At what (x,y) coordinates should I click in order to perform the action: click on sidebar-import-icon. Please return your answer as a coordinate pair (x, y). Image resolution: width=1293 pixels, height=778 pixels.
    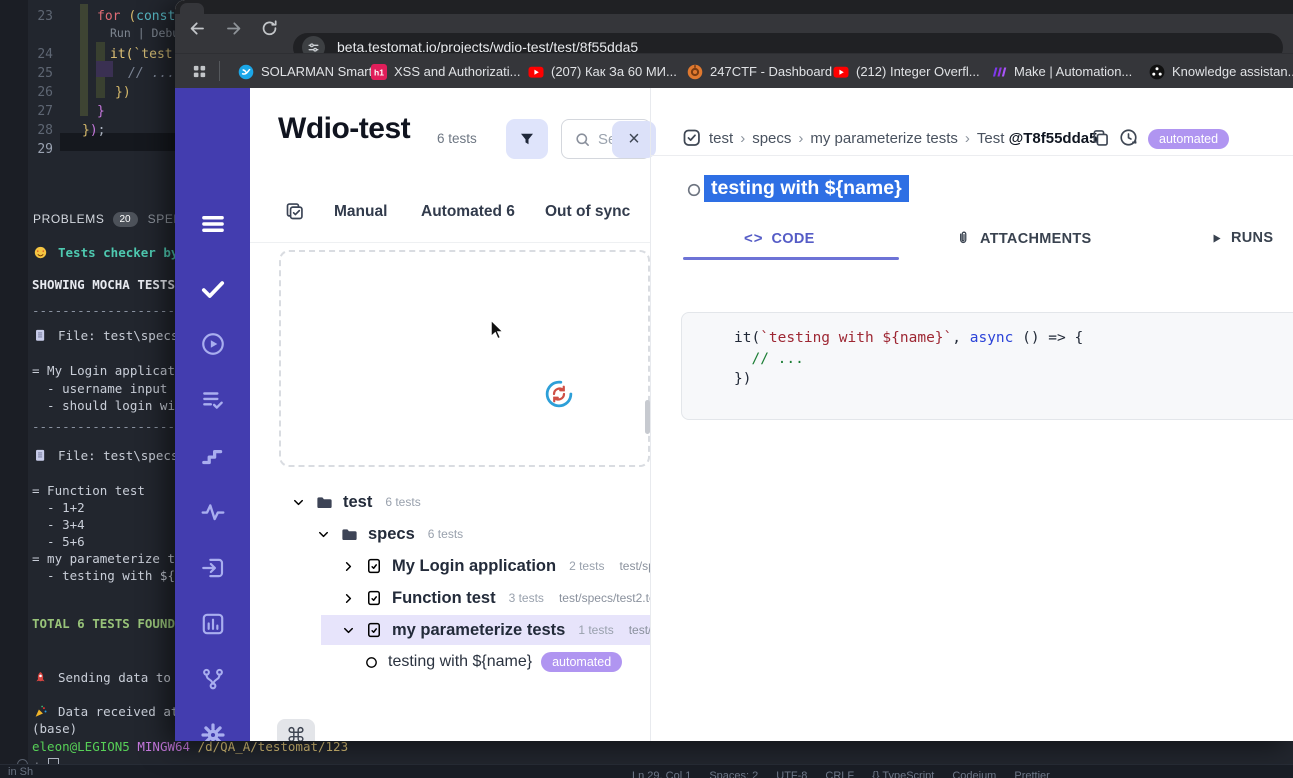
    Looking at the image, I should click on (212, 568).